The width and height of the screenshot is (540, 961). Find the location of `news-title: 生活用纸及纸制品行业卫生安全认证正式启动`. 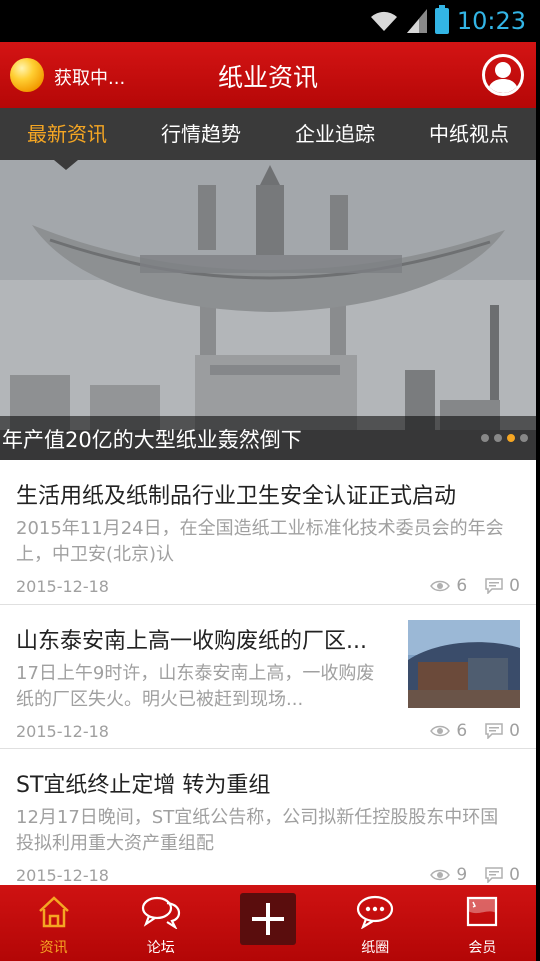

news-title: 生活用纸及纸制品行业卫生安全认证正式启动 is located at coordinates (236, 496).